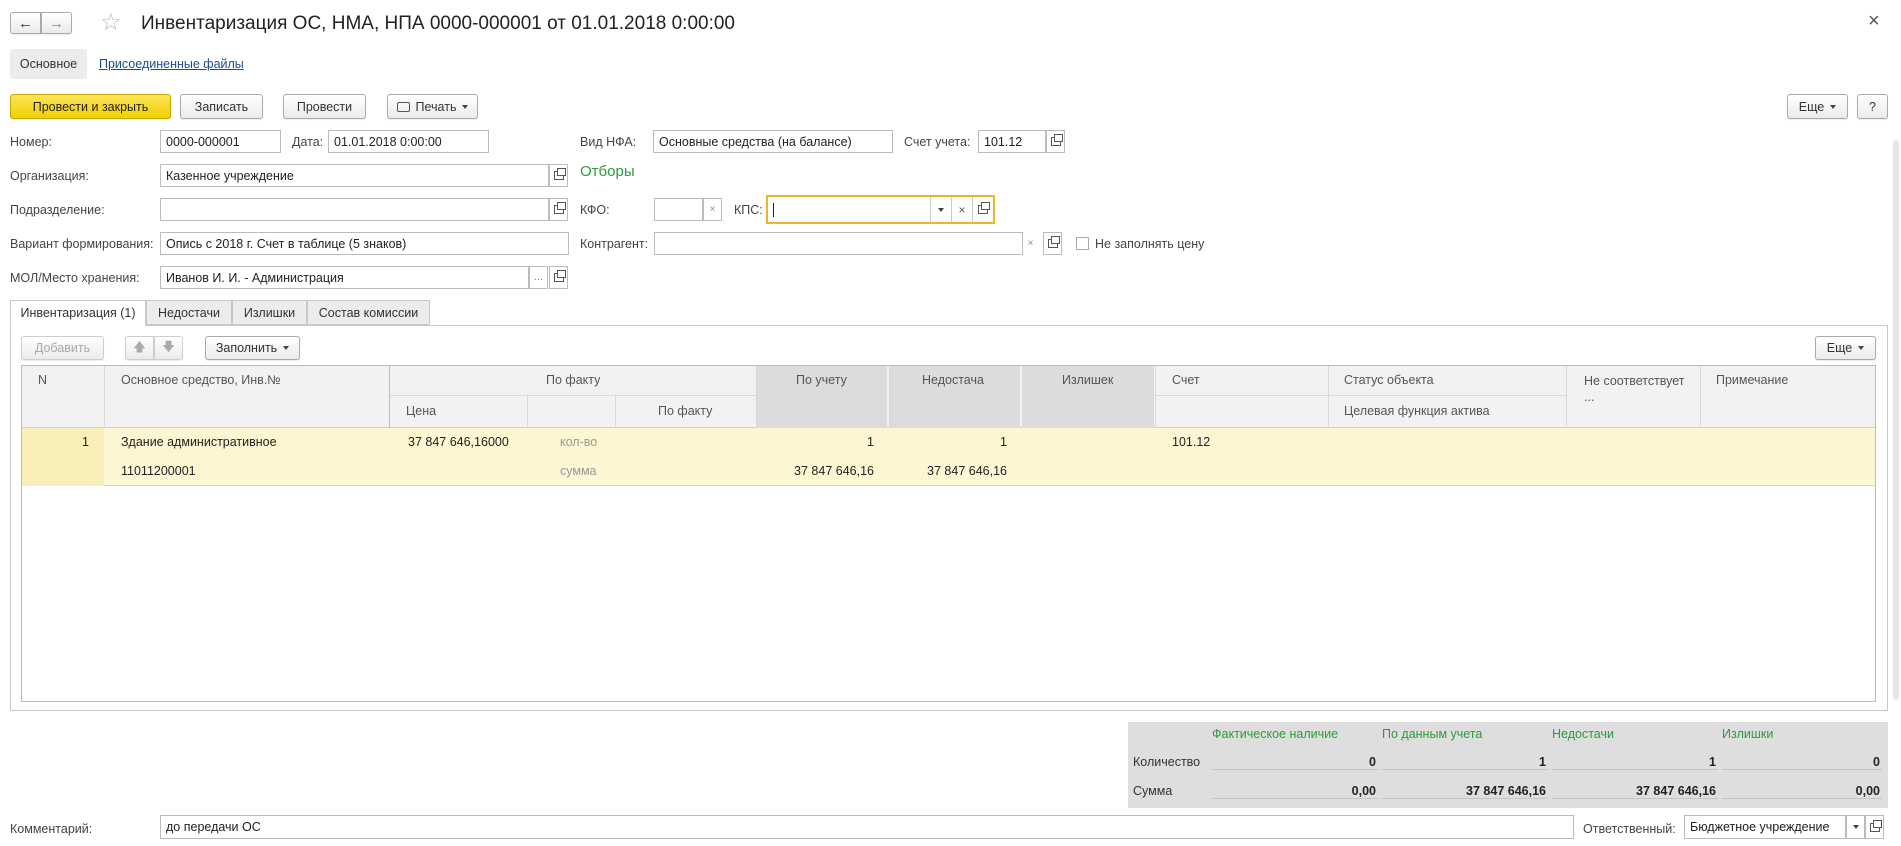 Image resolution: width=1901 pixels, height=846 pixels. Describe the element at coordinates (82, 244) in the screenshot. I see `variant-label: Вариант формирования:` at that location.